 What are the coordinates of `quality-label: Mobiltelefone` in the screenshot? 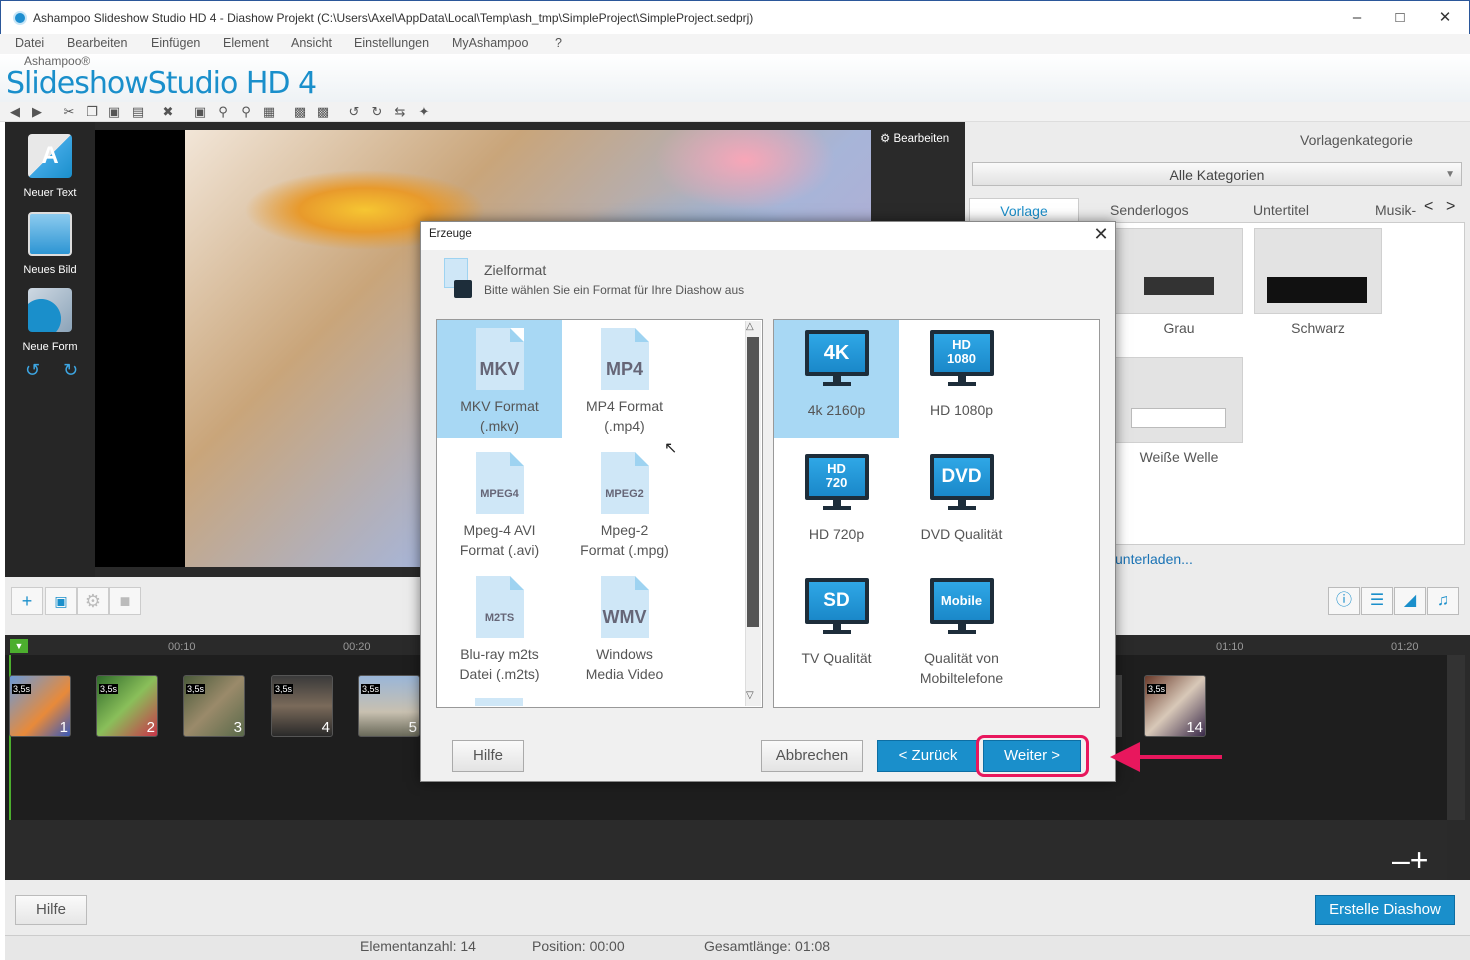 It's located at (961, 678).